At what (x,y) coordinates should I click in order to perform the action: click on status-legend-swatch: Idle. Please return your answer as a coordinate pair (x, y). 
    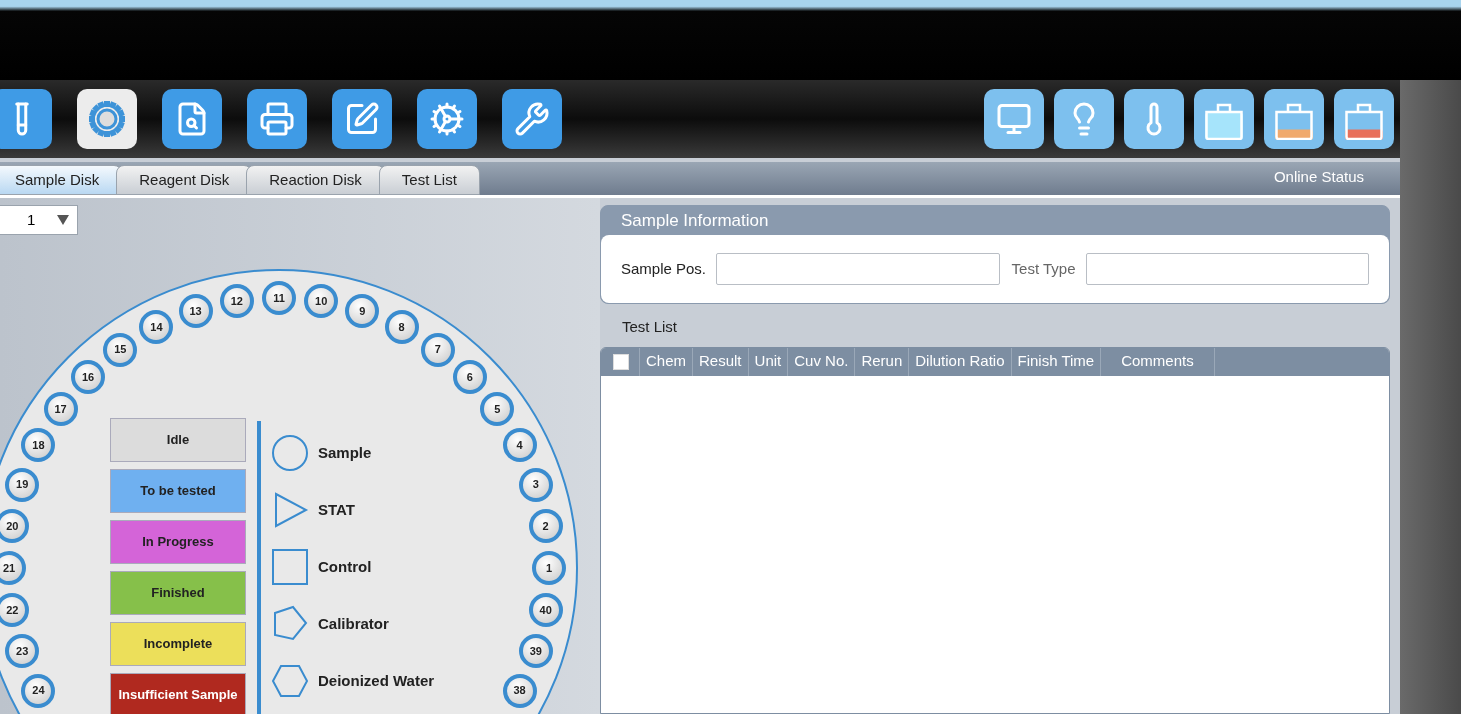
    Looking at the image, I should click on (178, 440).